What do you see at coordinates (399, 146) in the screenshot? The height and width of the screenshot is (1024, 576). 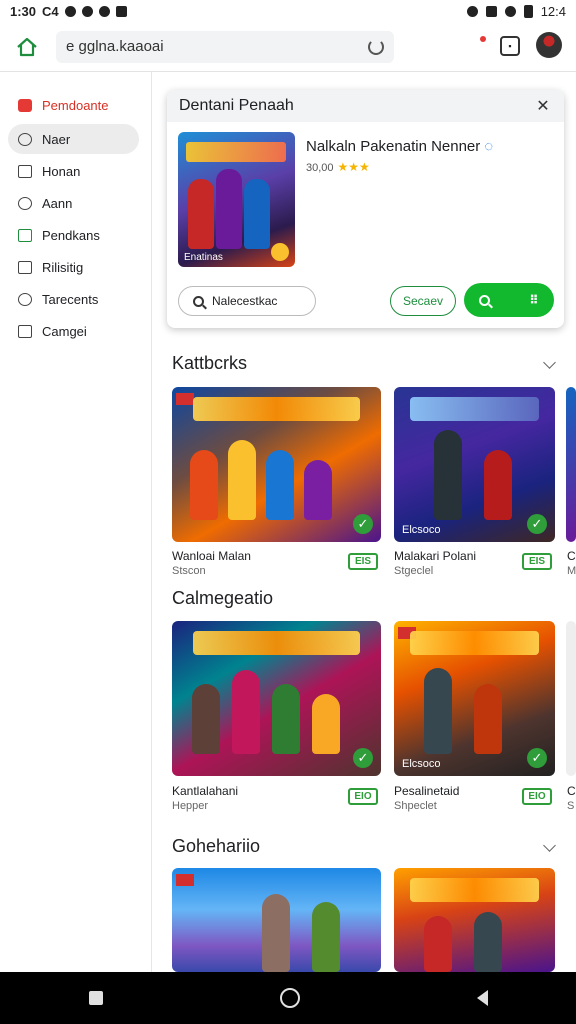 I see `app-name: Nalkaln Pakenatin Nenner ◌` at bounding box center [399, 146].